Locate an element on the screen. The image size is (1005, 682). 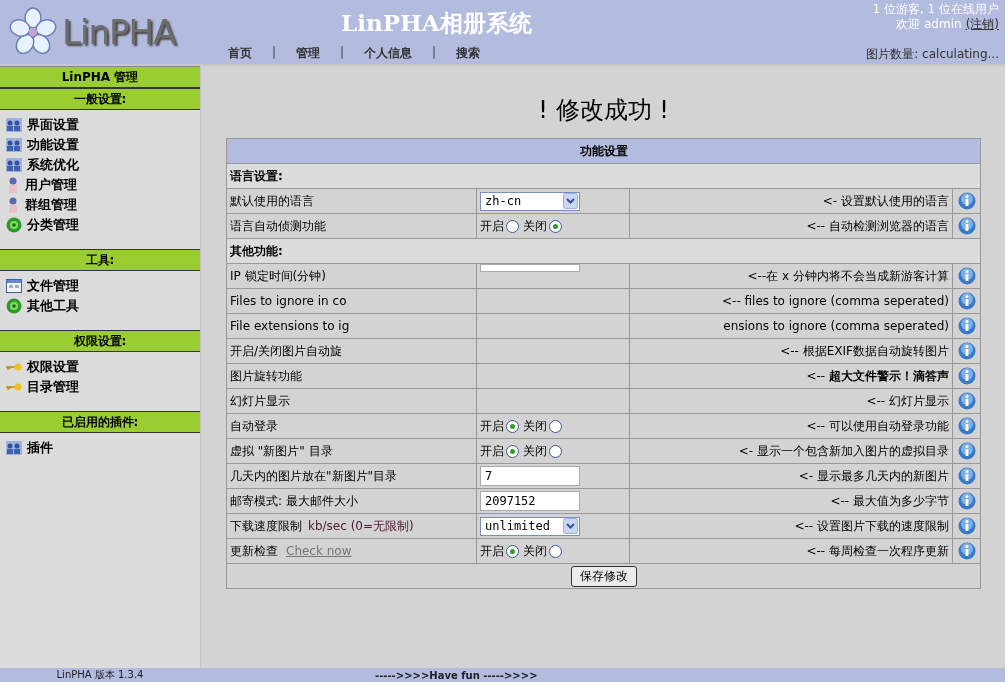
success-message: ! 修改成功 ! is located at coordinates (603, 110).